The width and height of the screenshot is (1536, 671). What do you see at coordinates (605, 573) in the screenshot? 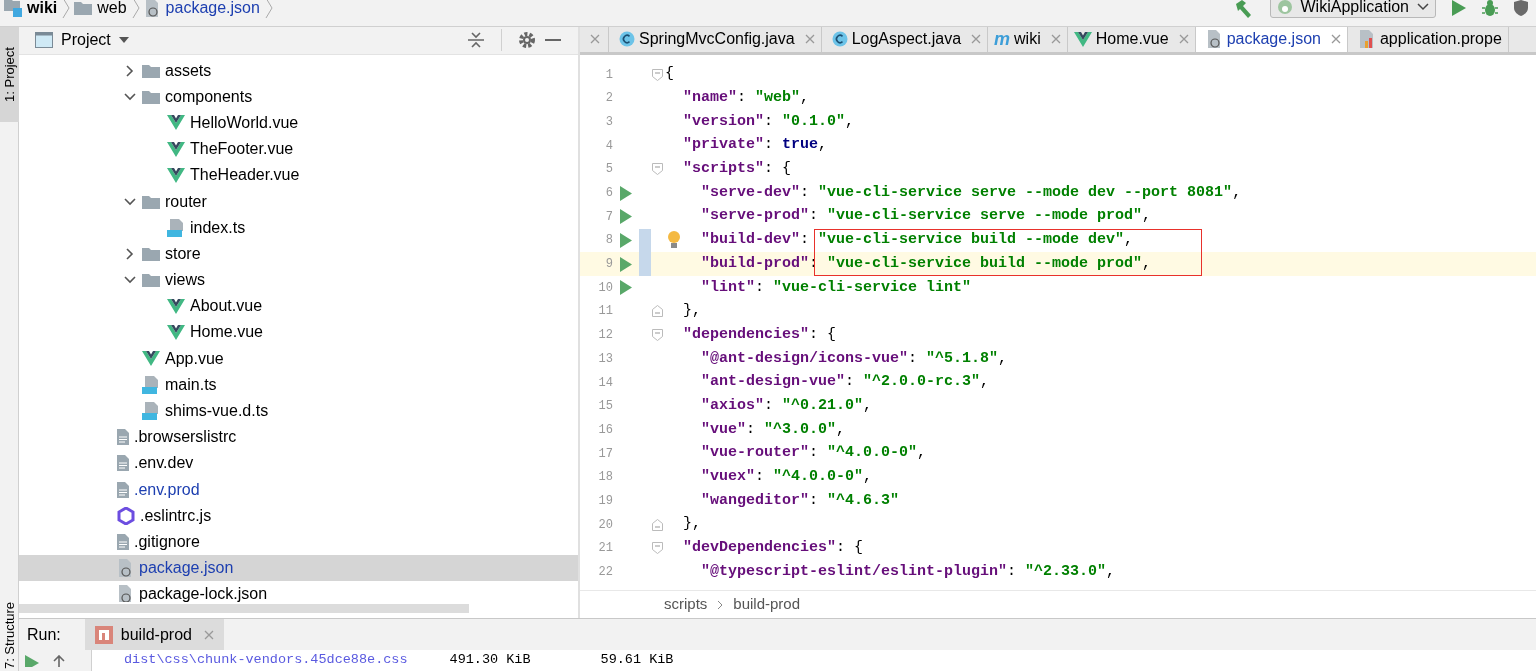
I see `line-number: 22` at bounding box center [605, 573].